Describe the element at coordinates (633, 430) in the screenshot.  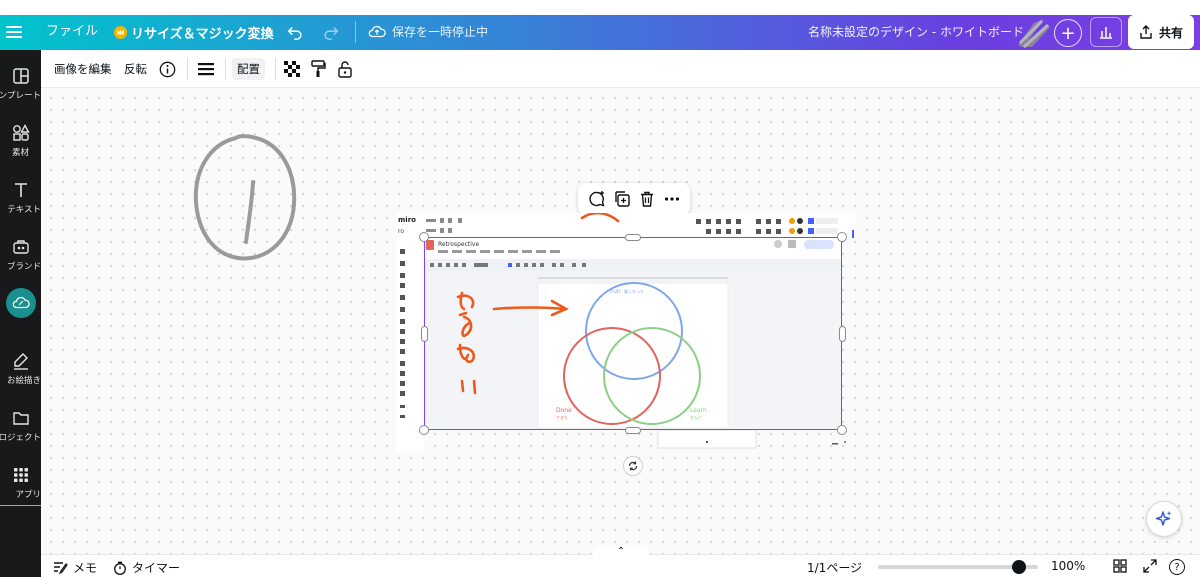
I see `resize-handle-bottom` at that location.